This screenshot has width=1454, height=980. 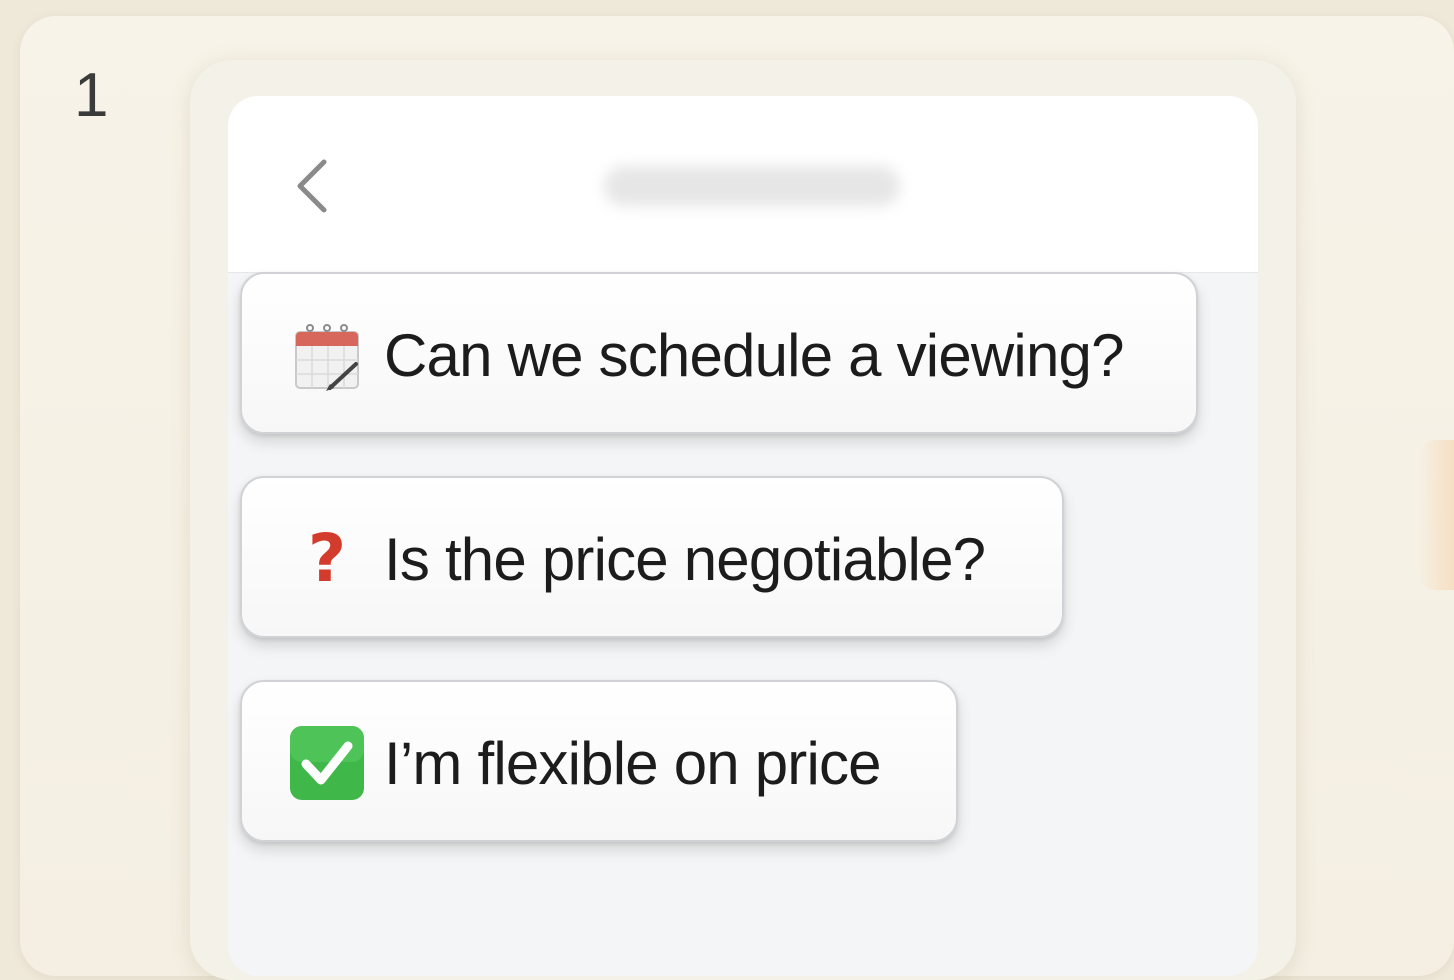 I want to click on quick-reply-price-negotiable: ? Is the price negotiable?, so click(x=652, y=557).